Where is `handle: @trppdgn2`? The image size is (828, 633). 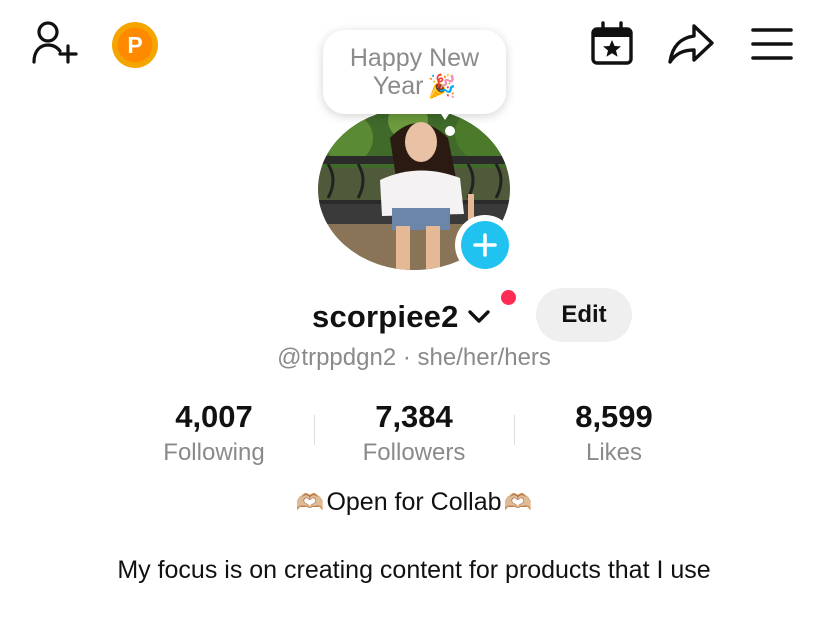
handle: @trppdgn2 is located at coordinates (337, 357).